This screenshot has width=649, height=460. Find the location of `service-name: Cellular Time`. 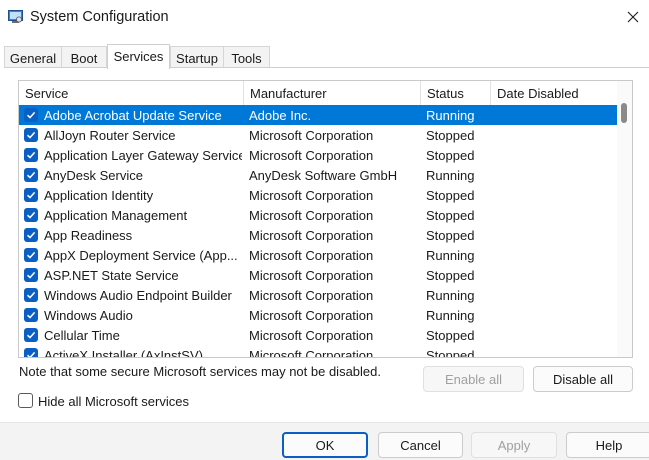

service-name: Cellular Time is located at coordinates (82, 335).